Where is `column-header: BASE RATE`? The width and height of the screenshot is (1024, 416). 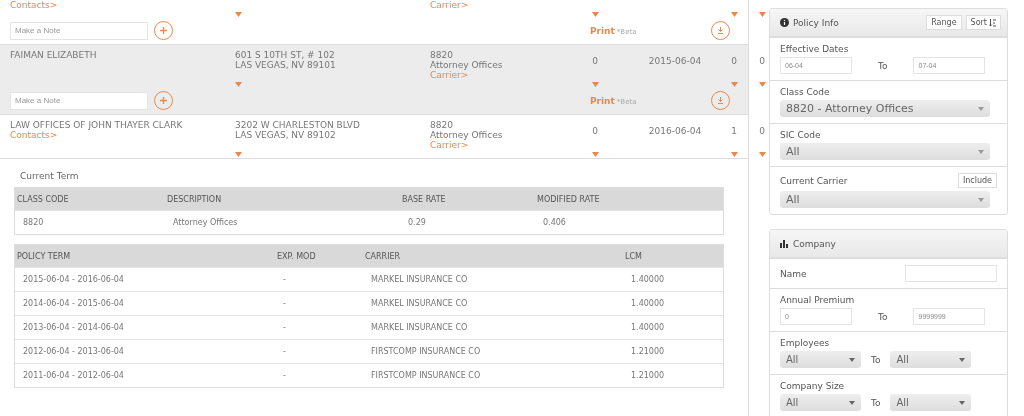
column-header: BASE RATE is located at coordinates (424, 199).